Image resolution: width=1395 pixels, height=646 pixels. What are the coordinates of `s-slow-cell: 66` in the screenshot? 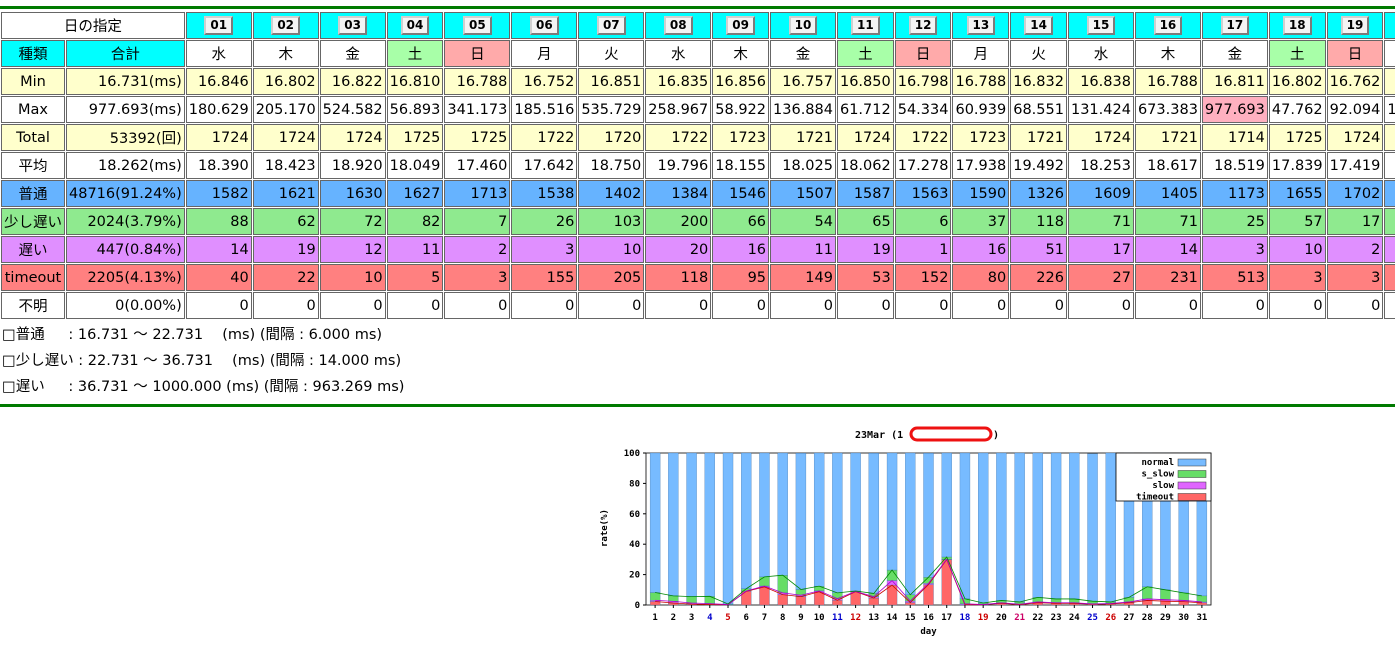 It's located at (741, 221).